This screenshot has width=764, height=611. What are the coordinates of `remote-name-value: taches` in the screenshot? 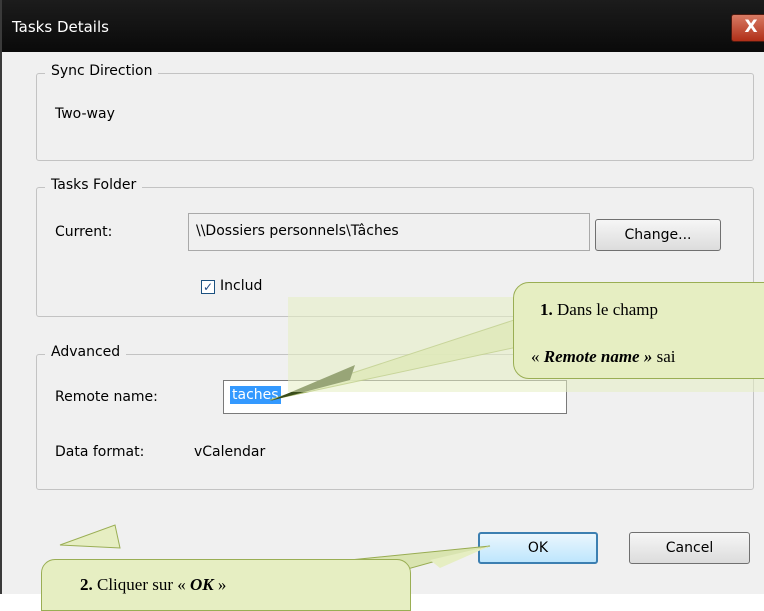 It's located at (255, 395).